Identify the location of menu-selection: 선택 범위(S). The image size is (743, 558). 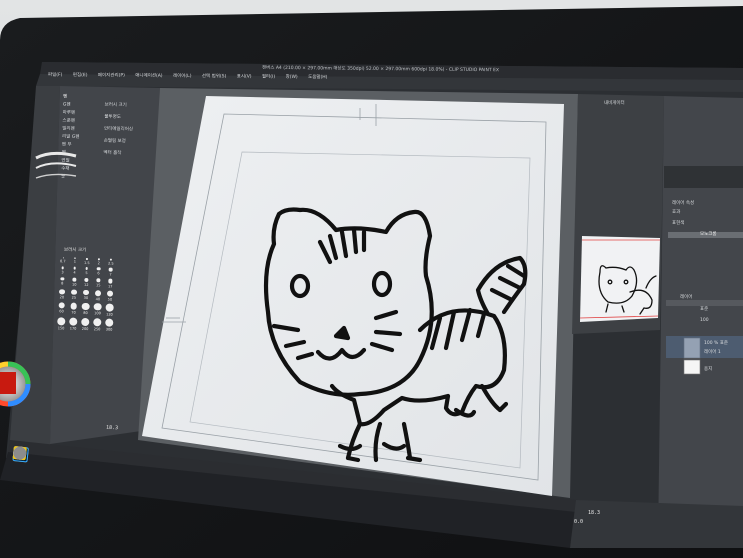
(214, 76).